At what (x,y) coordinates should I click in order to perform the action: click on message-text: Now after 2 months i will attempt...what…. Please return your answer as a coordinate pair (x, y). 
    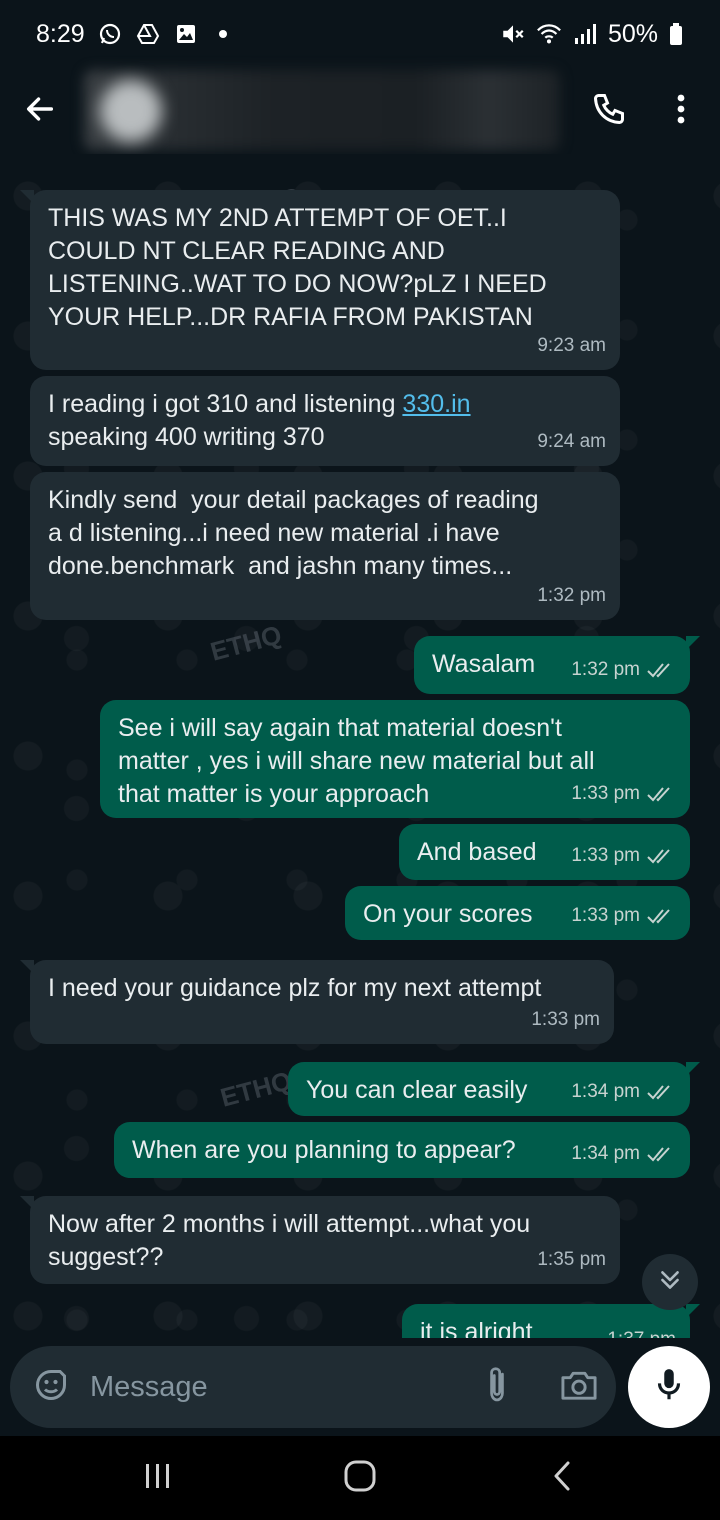
    Looking at the image, I should click on (289, 1240).